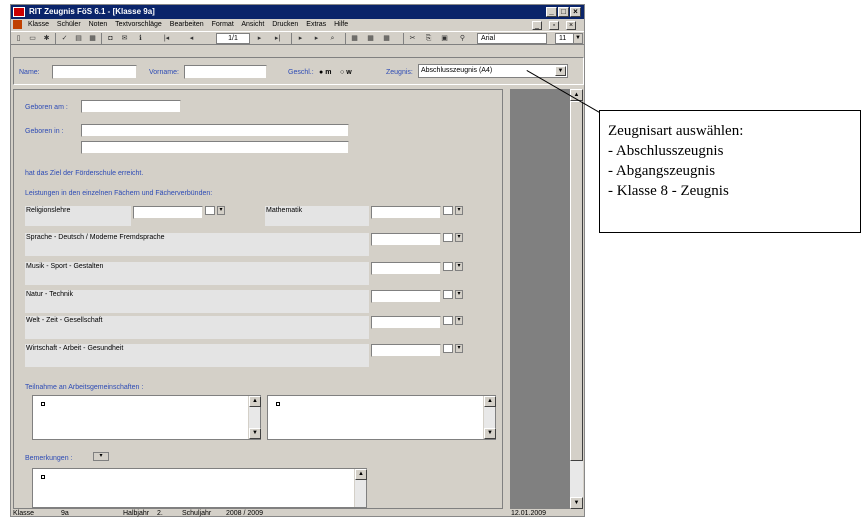  What do you see at coordinates (98, 24) in the screenshot?
I see `menu-noten: Noten` at bounding box center [98, 24].